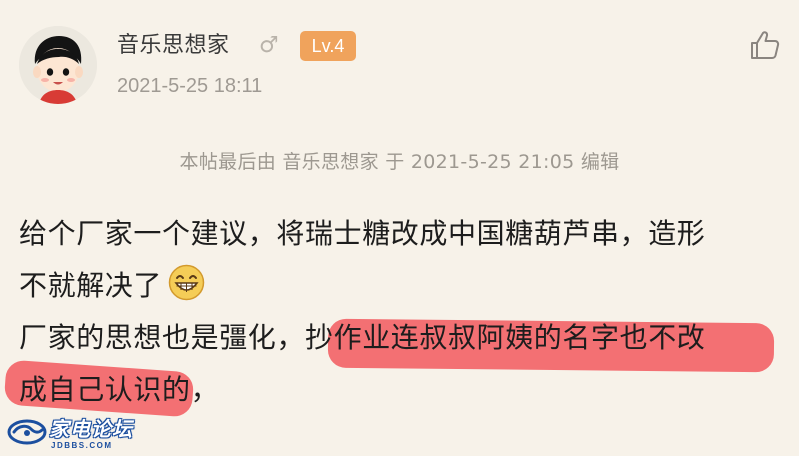  What do you see at coordinates (328, 46) in the screenshot?
I see `level-badge: Lv.4` at bounding box center [328, 46].